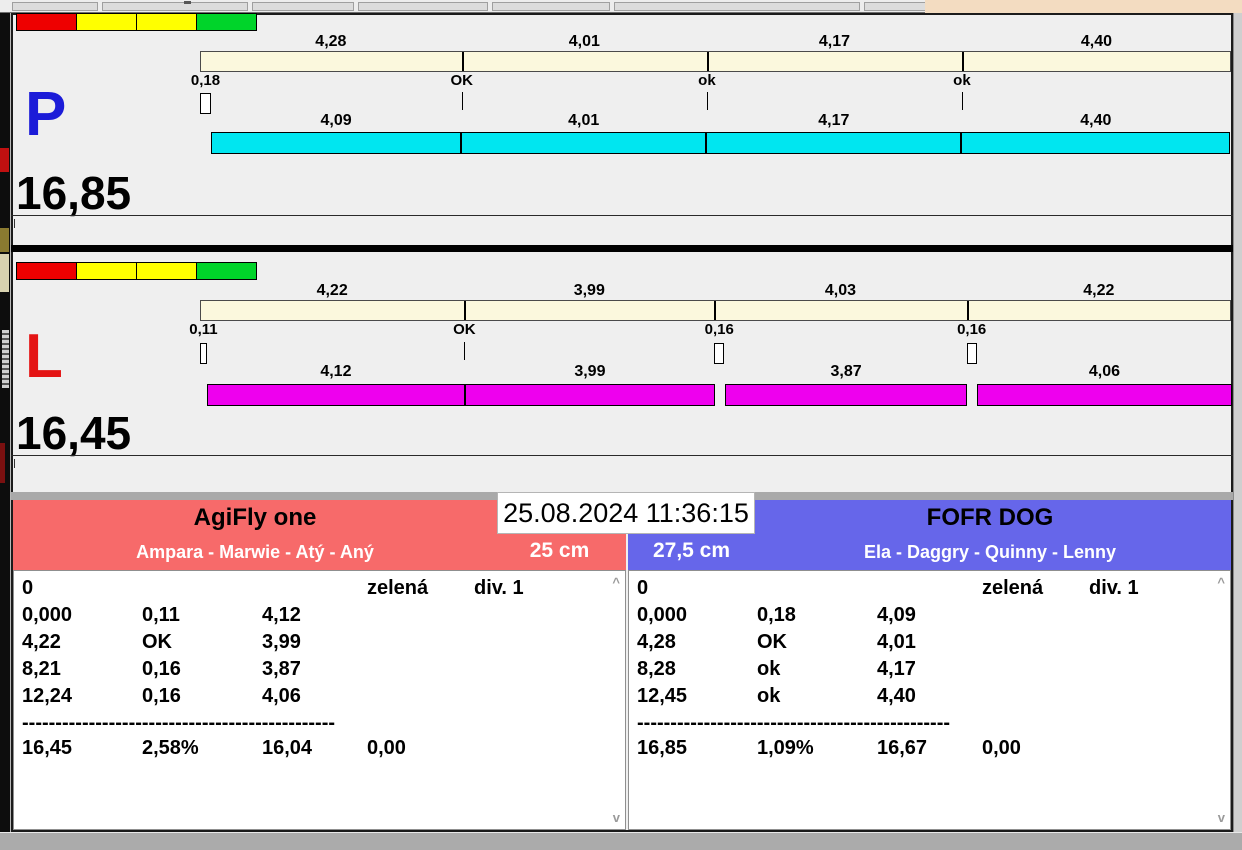 This screenshot has width=1242, height=850. I want to click on result-cell: 4,09, so click(896, 615).